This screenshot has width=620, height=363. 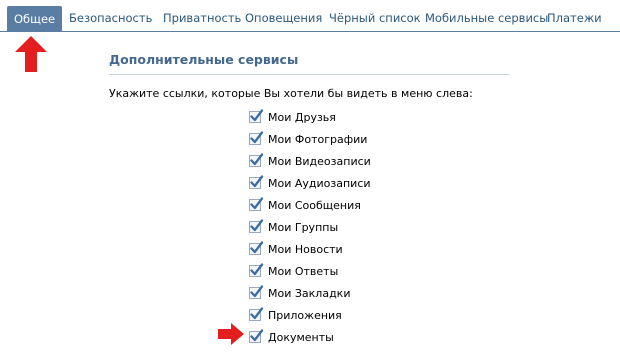 I want to click on service-label: Мои Фотографии, so click(x=318, y=139).